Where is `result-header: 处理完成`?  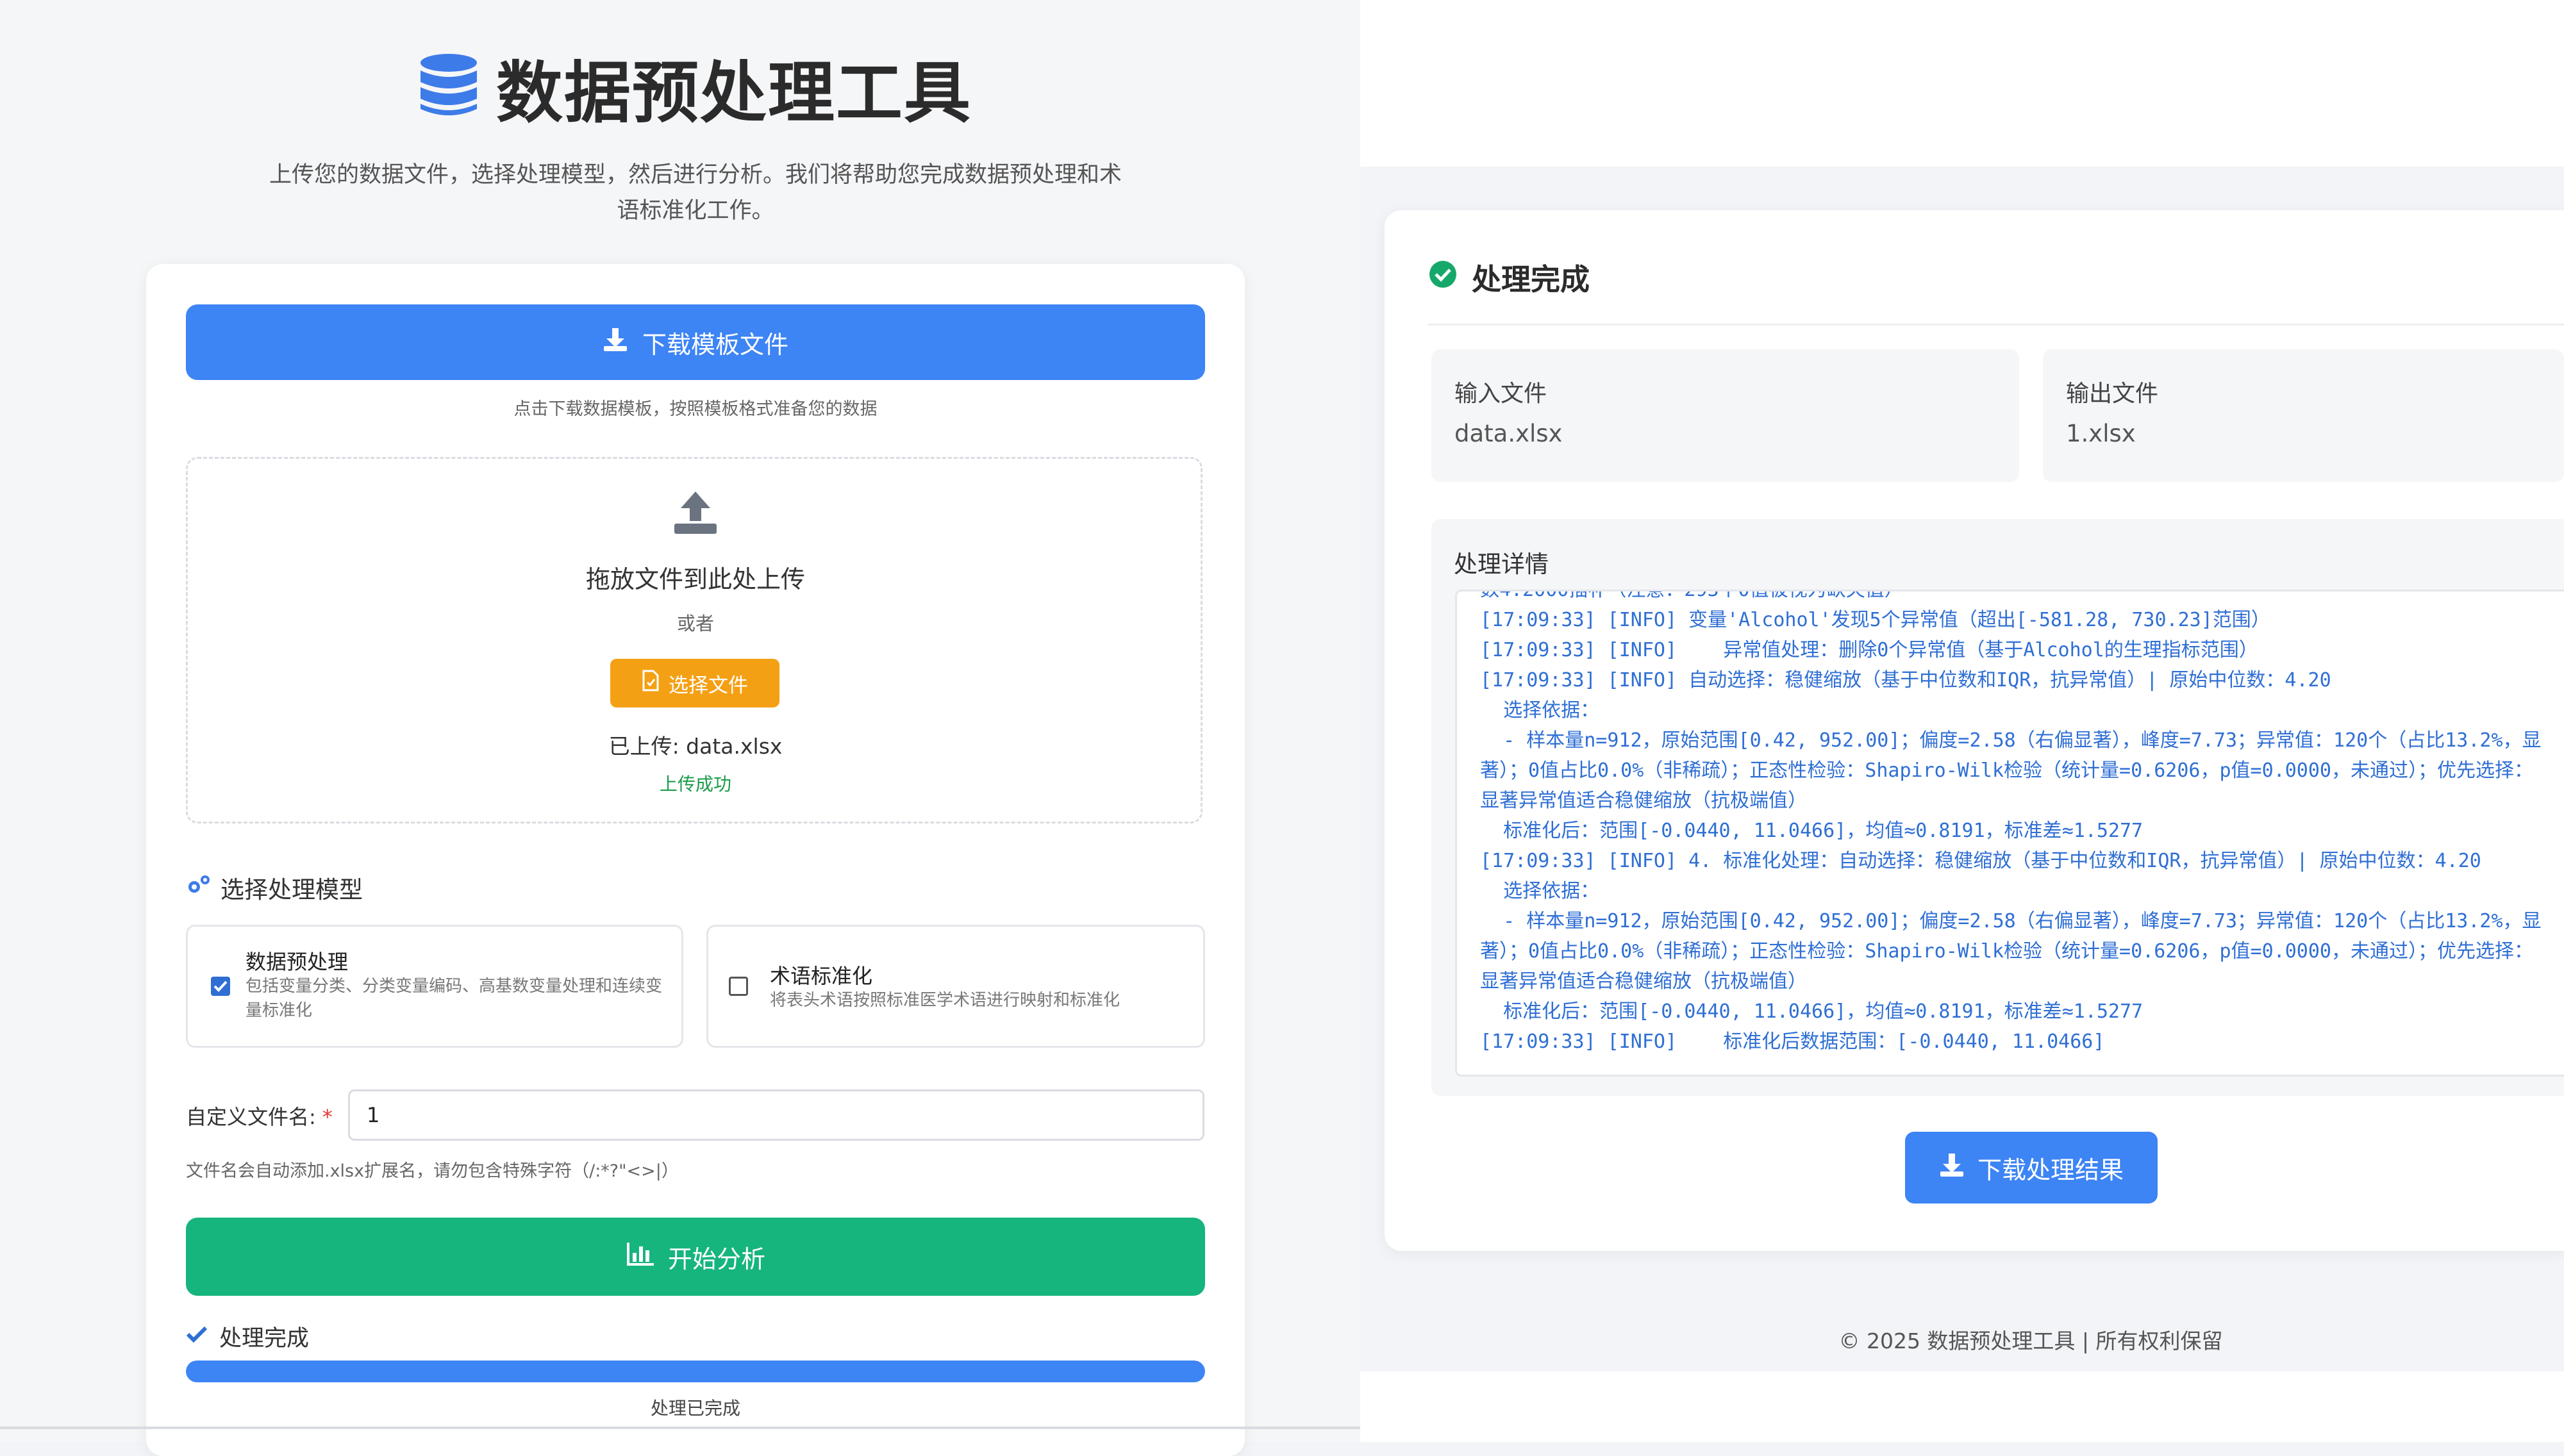
result-header: 处理完成 is located at coordinates (1509, 278).